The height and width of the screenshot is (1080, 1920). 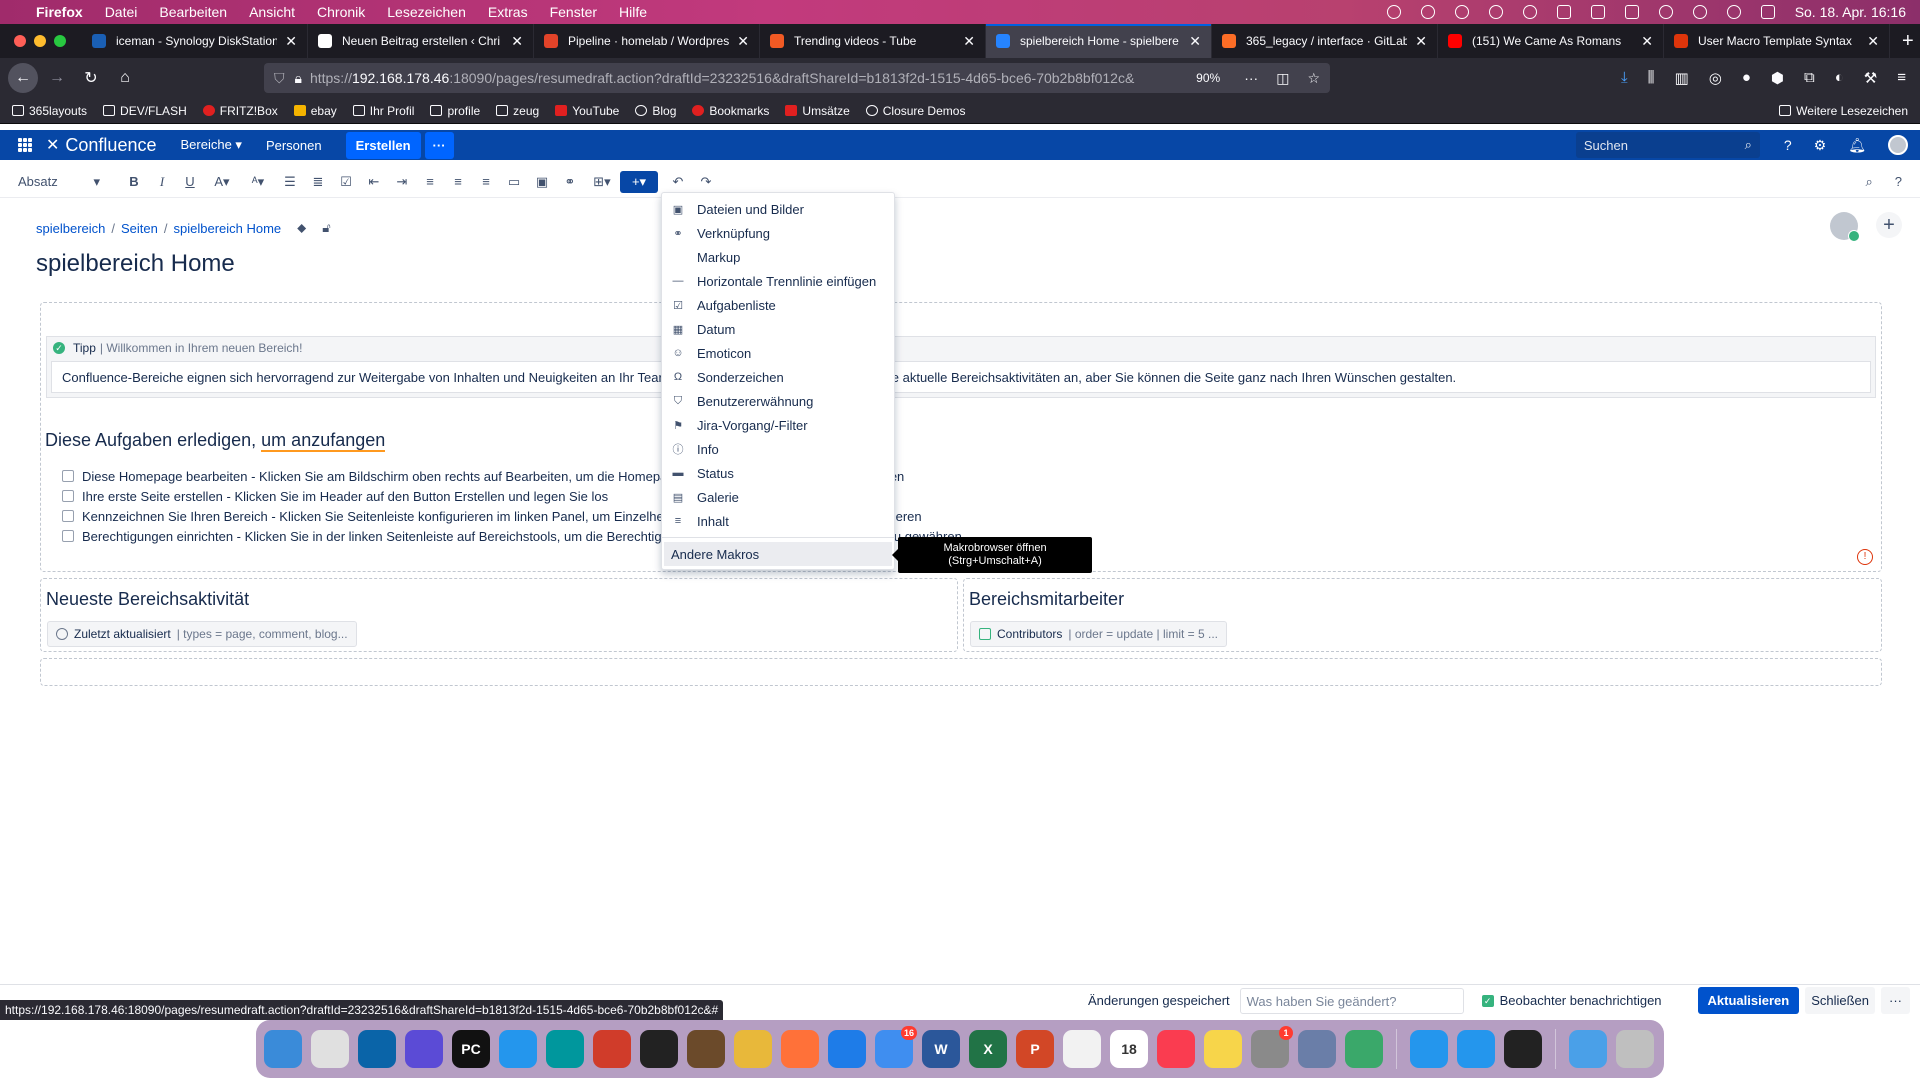 What do you see at coordinates (1313, 78) in the screenshot?
I see `bookmark-star-icon: ☆` at bounding box center [1313, 78].